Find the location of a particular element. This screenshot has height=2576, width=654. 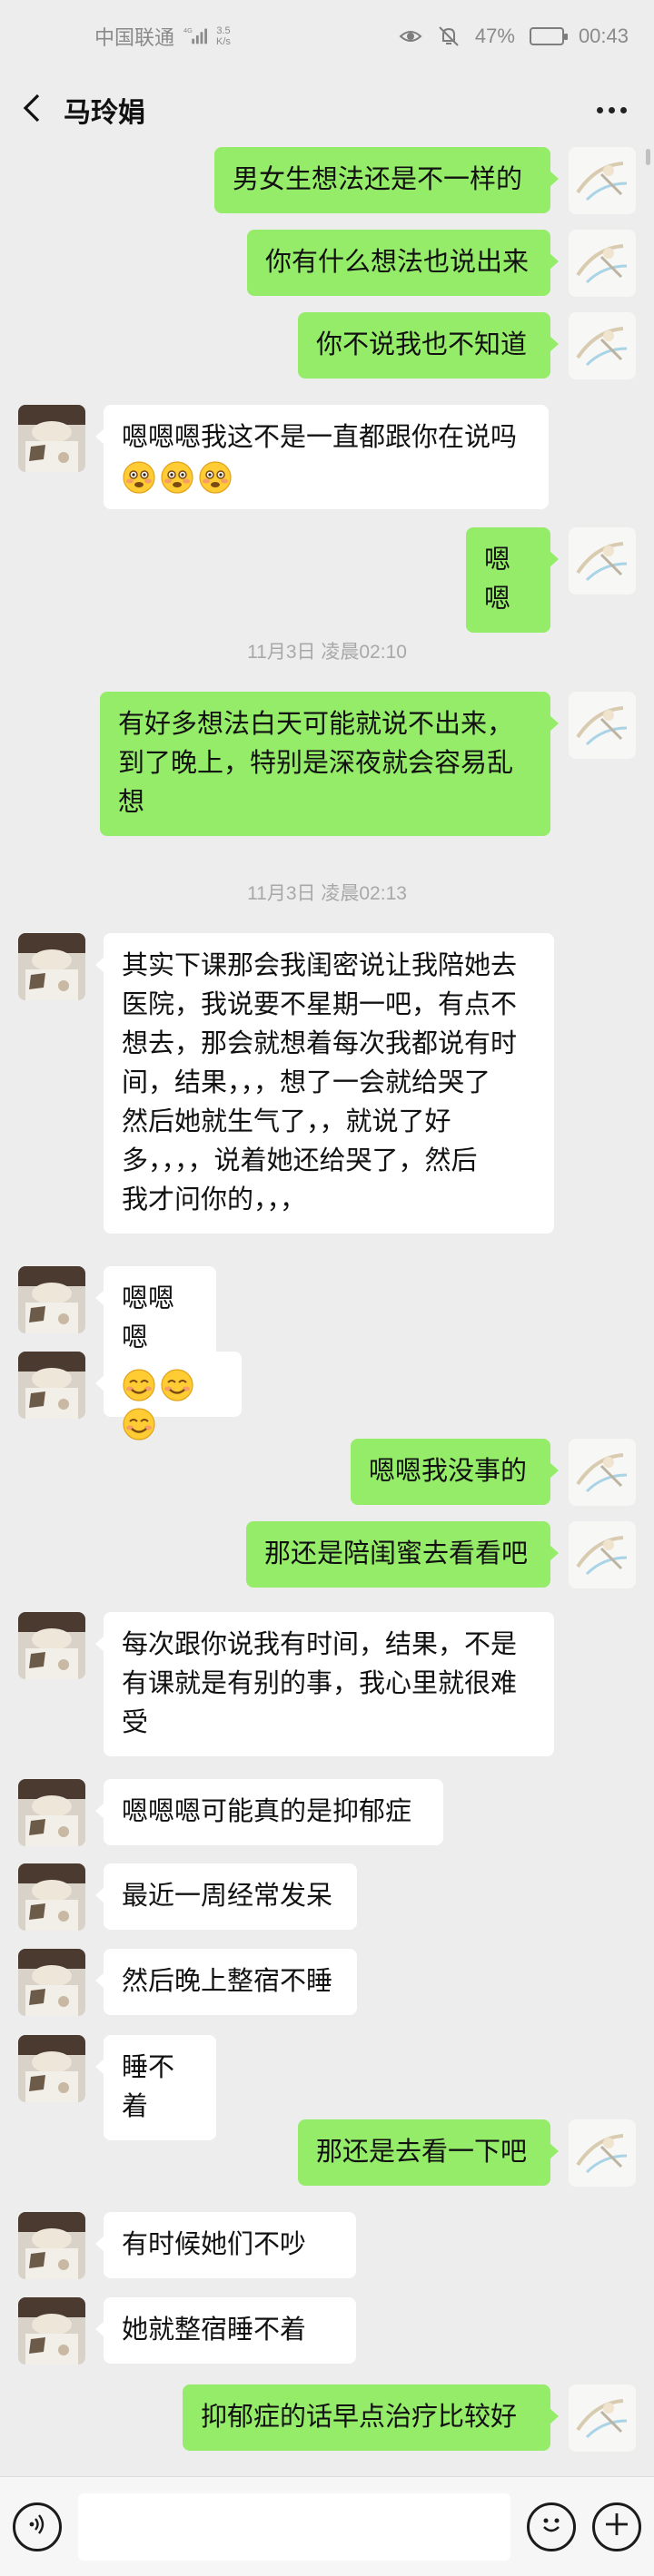

message-text-line: 有课就是有别的事，我心里就很难 is located at coordinates (320, 1683).